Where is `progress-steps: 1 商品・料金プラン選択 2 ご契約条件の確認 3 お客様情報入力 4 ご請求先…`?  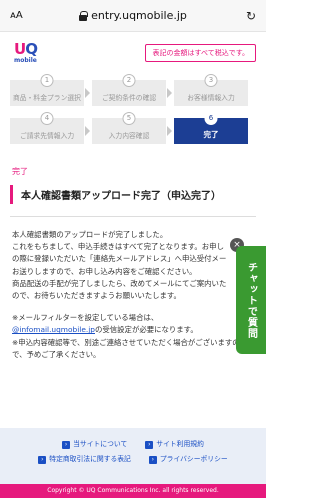
progress-steps: 1 商品・料金プラン選択 2 ご契約条件の確認 3 お客様情報入力 4 ご請求先… is located at coordinates (133, 109).